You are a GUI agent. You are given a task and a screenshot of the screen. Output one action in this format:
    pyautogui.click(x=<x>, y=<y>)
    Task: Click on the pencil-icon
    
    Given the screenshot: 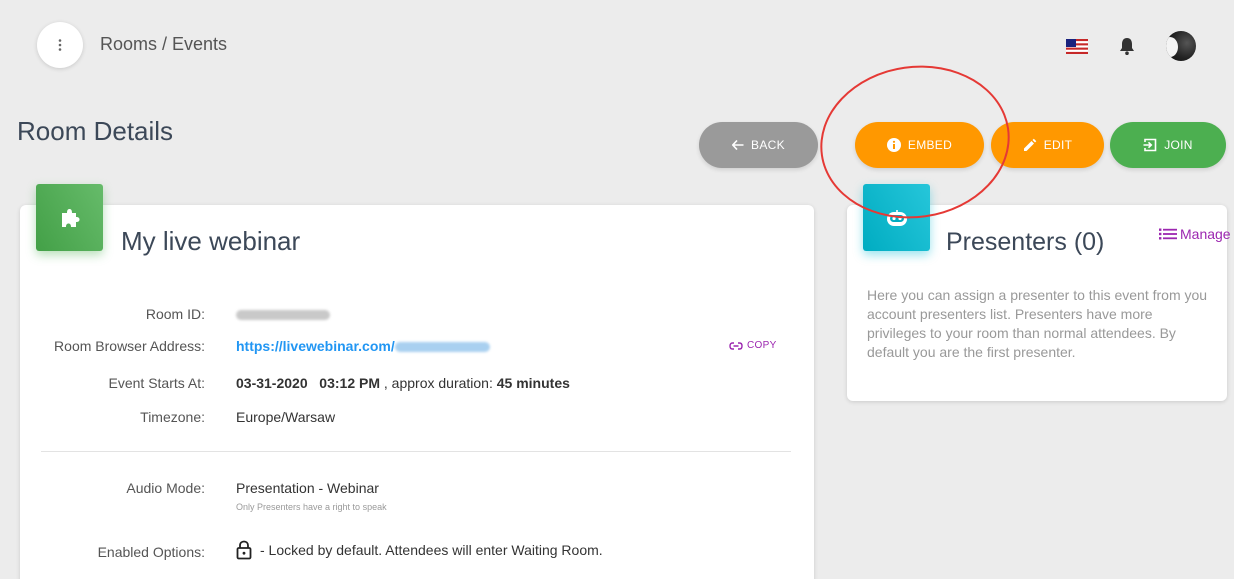 What is the action you would take?
    pyautogui.click(x=1030, y=144)
    